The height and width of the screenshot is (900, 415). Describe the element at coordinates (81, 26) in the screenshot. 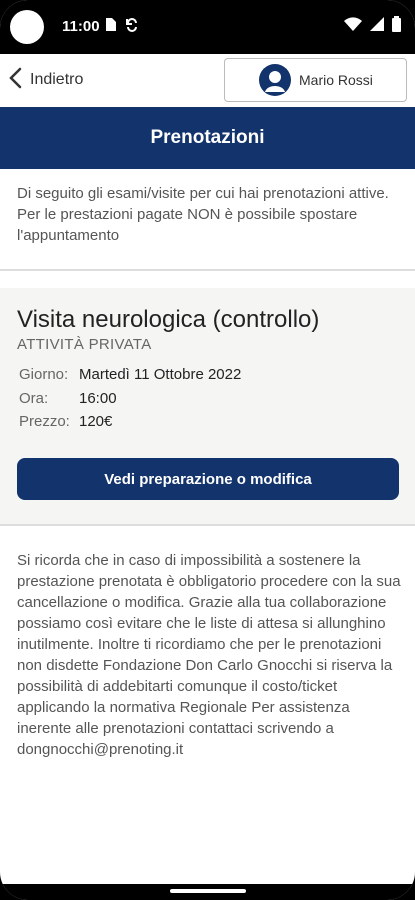

I see `status-time: 11:00` at that location.